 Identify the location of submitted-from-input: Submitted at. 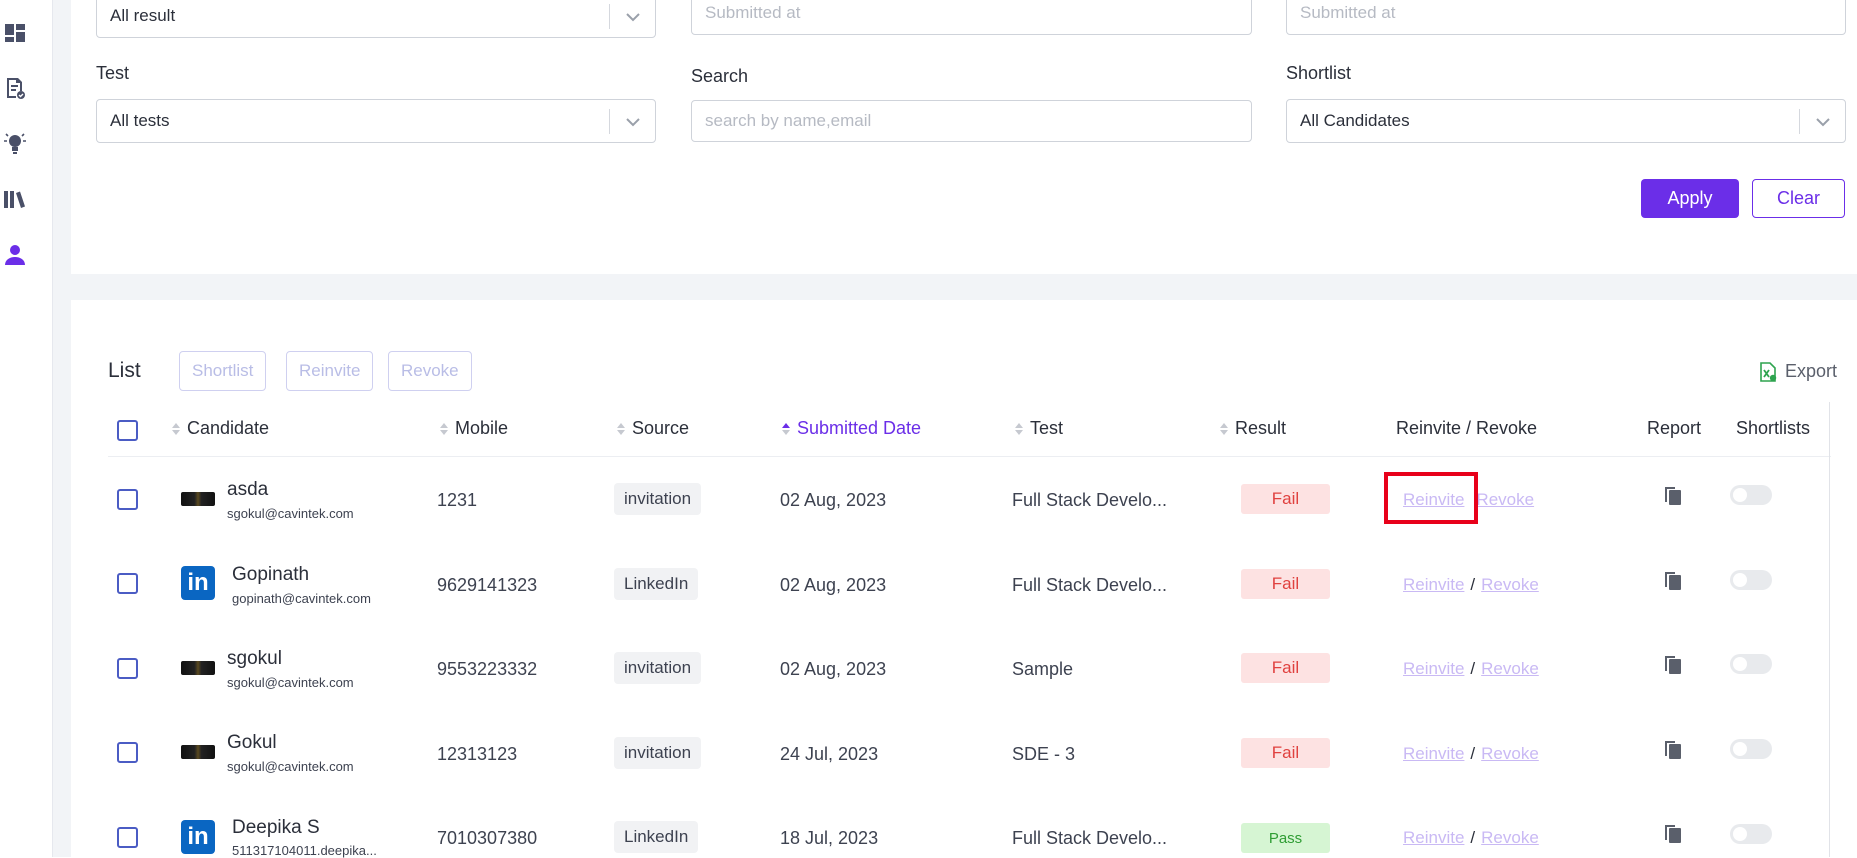
(971, 17).